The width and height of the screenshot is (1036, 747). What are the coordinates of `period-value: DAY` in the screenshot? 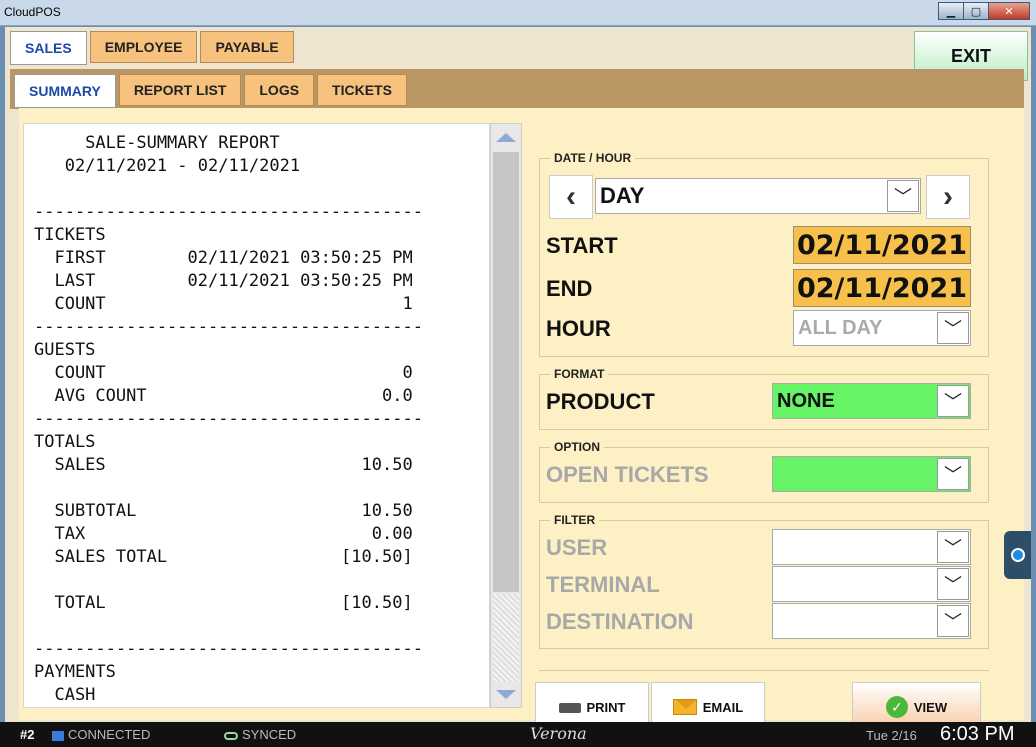 It's located at (622, 195).